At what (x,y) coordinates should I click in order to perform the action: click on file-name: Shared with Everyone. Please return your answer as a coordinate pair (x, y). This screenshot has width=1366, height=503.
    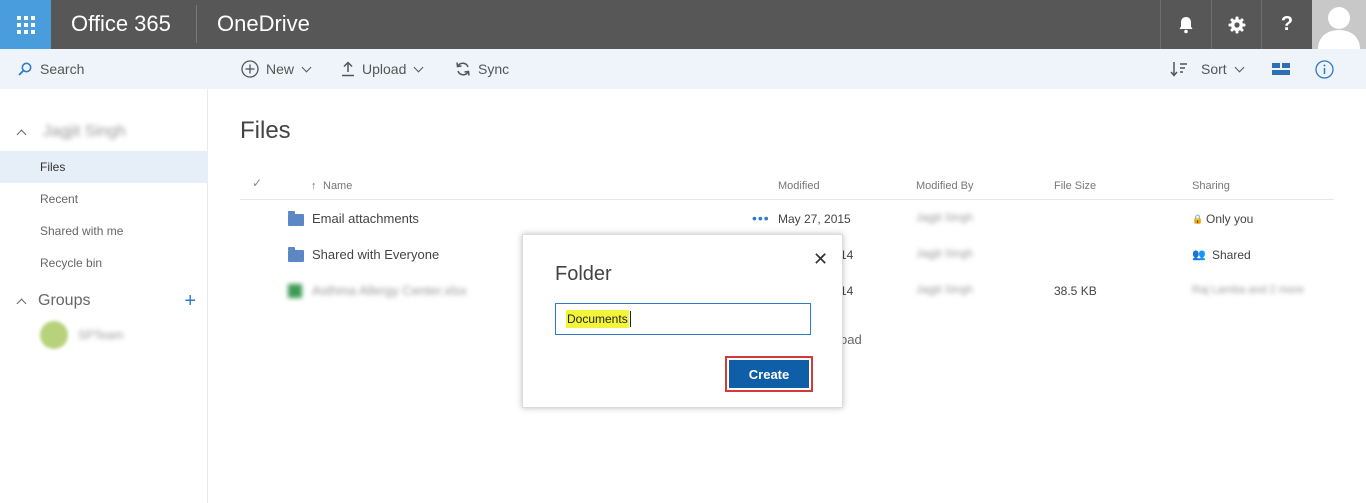
    Looking at the image, I should click on (375, 254).